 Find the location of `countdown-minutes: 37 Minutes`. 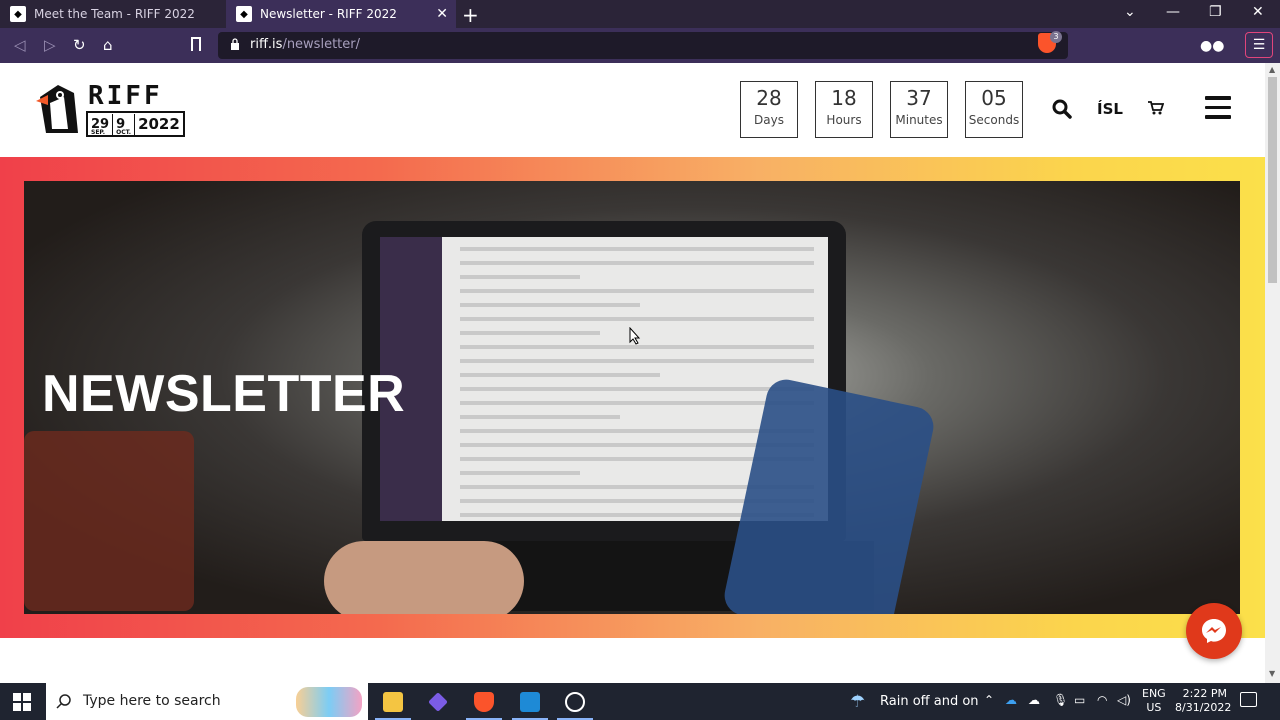

countdown-minutes: 37 Minutes is located at coordinates (919, 109).